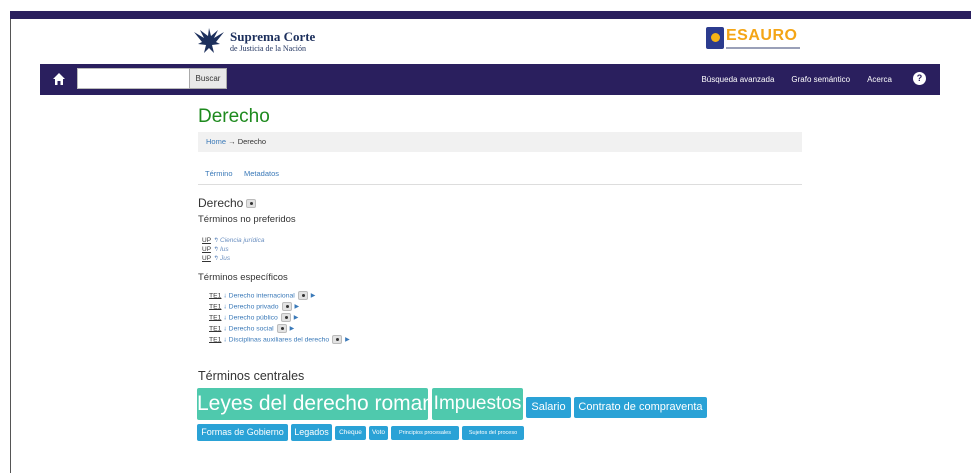  What do you see at coordinates (10, 246) in the screenshot?
I see `window-edge` at bounding box center [10, 246].